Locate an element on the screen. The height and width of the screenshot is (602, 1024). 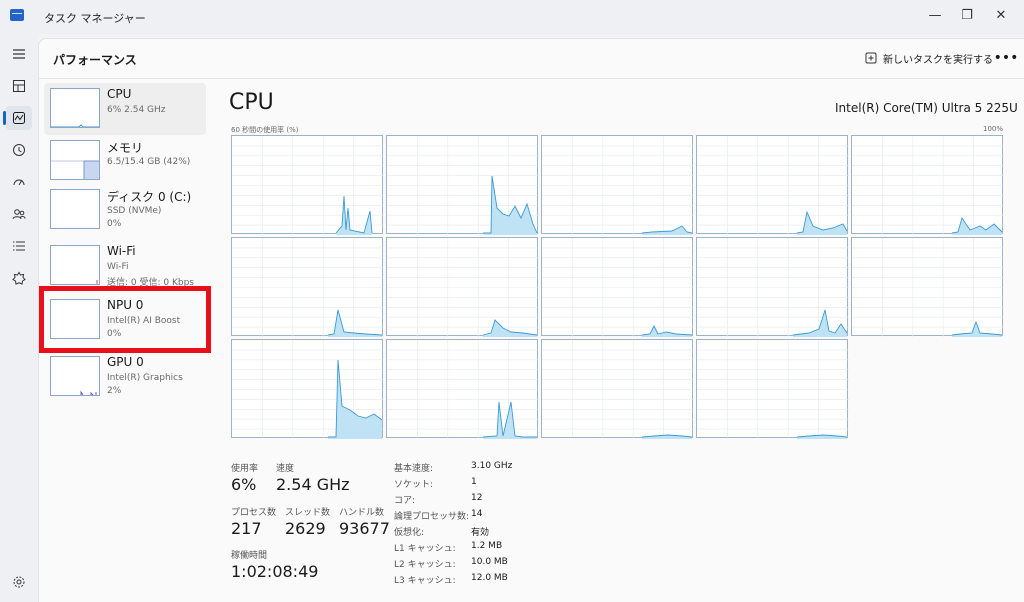
processes-label: プロセス数 is located at coordinates (254, 513).